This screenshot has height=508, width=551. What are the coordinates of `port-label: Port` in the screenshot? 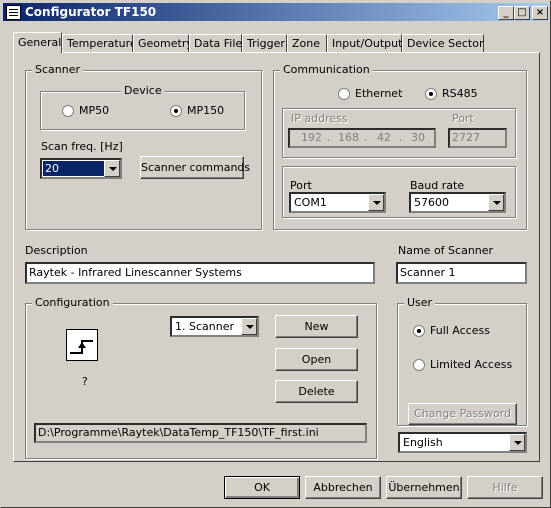 It's located at (301, 185).